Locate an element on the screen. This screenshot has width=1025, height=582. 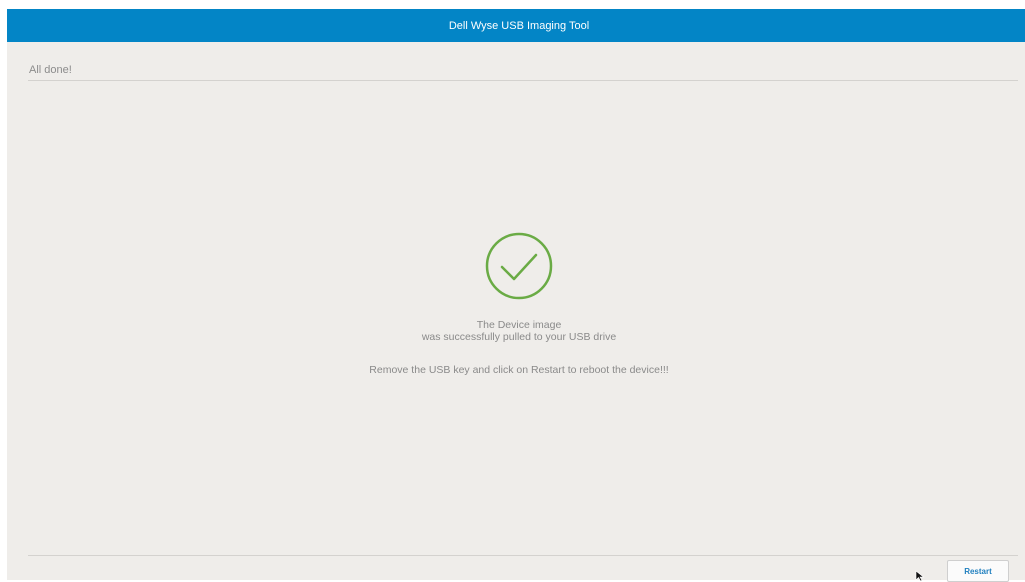
footer-divider is located at coordinates (523, 555).